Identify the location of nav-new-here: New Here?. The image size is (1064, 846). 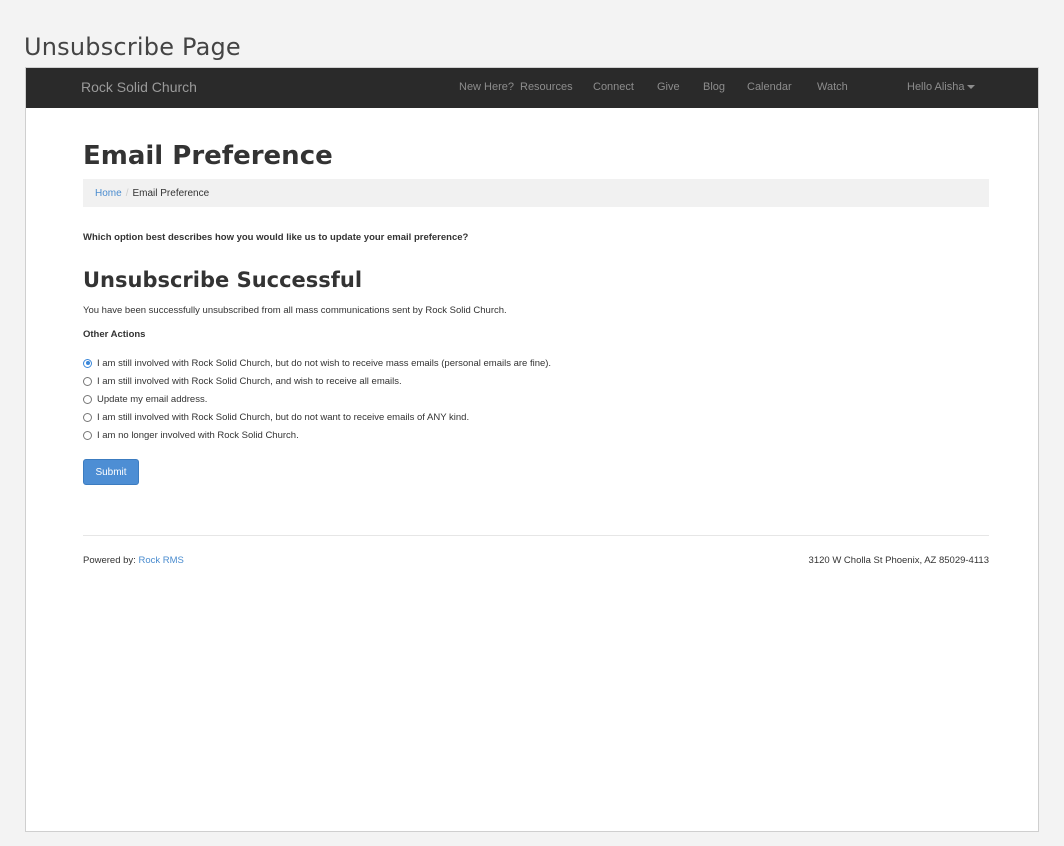
(486, 87).